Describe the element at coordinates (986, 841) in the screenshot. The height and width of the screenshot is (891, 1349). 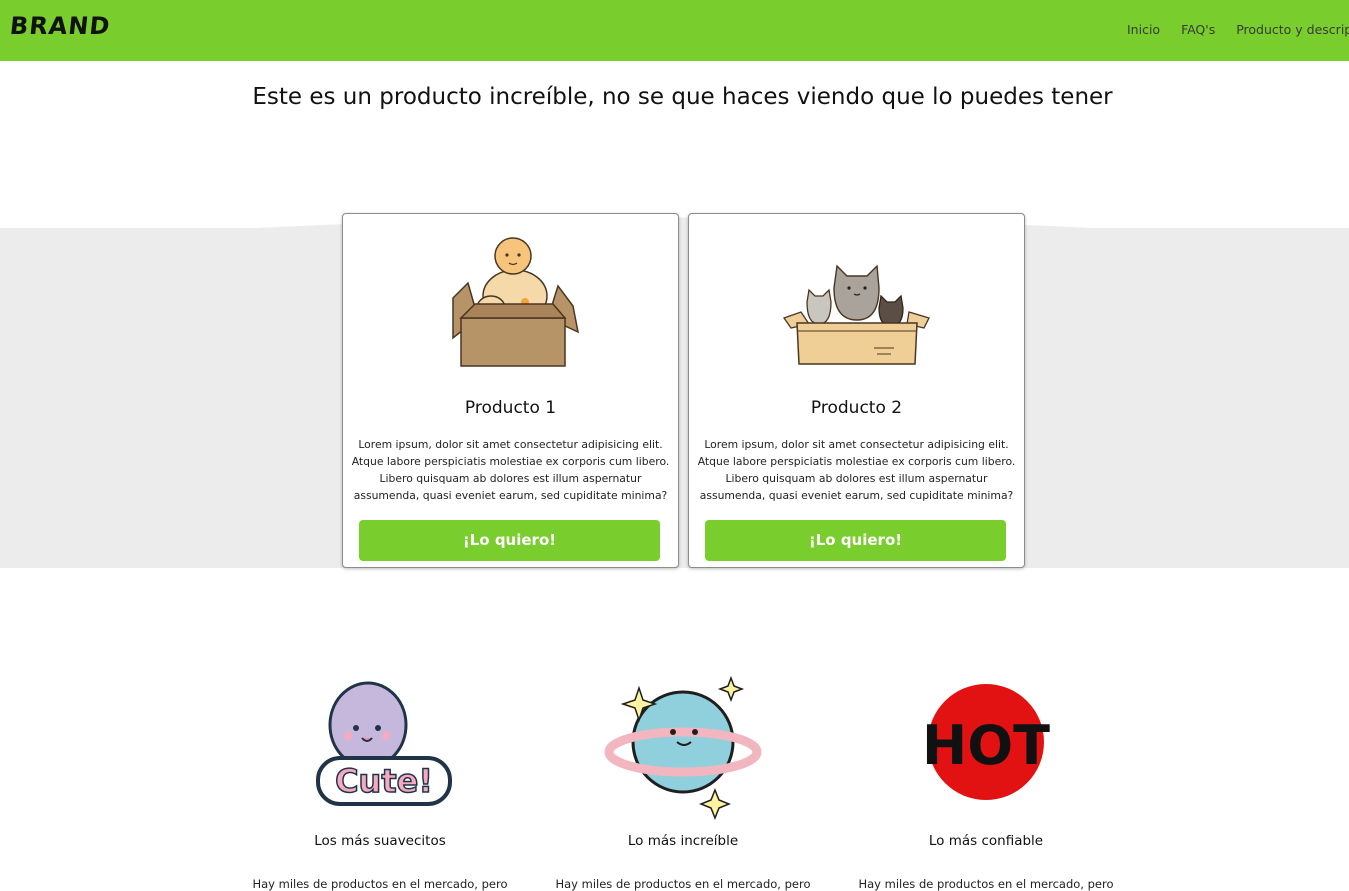
I see `feature-title: Lo más confiable` at that location.